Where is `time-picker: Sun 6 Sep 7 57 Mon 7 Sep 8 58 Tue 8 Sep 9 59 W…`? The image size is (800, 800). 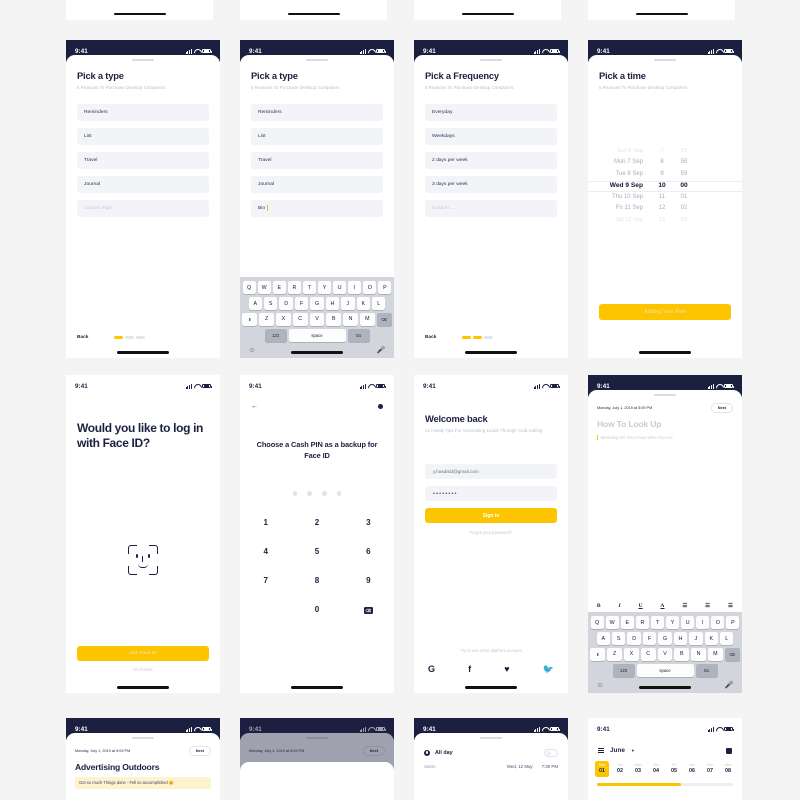 time-picker: Sun 6 Sep 7 57 Mon 7 Sep 8 58 Tue 8 Sep 9 59 W… is located at coordinates (665, 185).